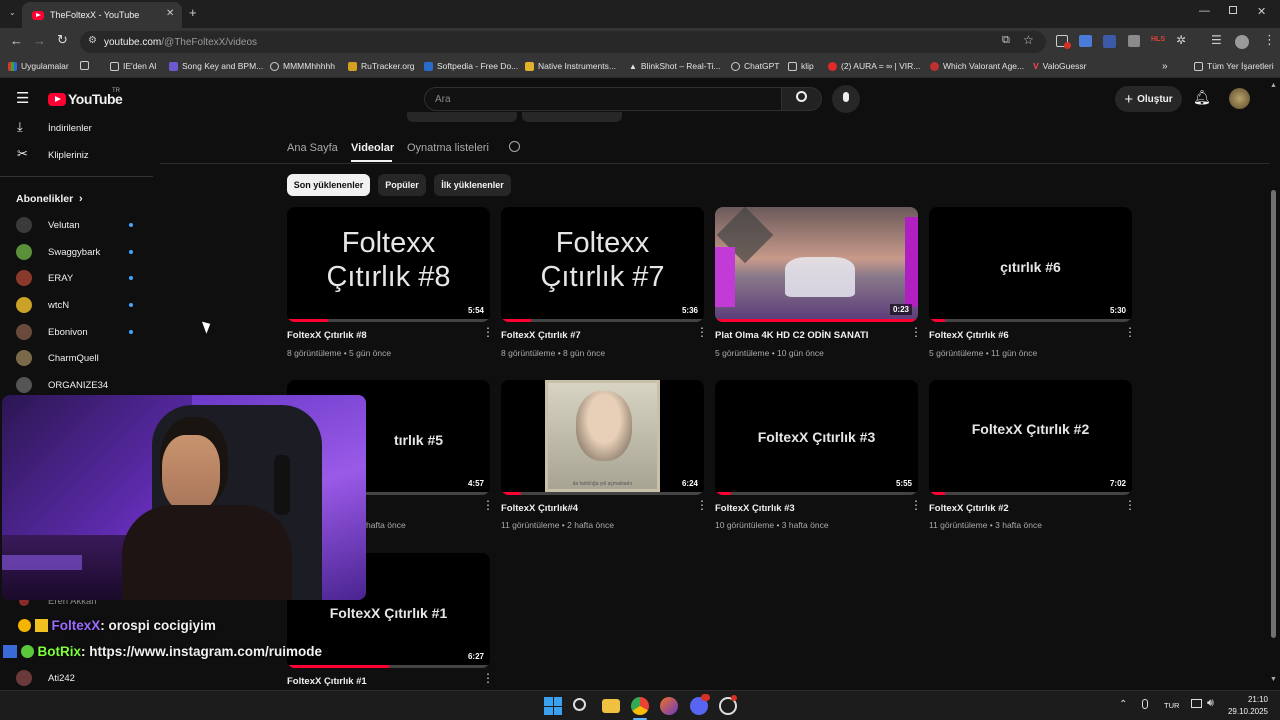 The image size is (1280, 720). Describe the element at coordinates (77, 278) in the screenshot. I see `sidebar-subscription: ERAY` at that location.